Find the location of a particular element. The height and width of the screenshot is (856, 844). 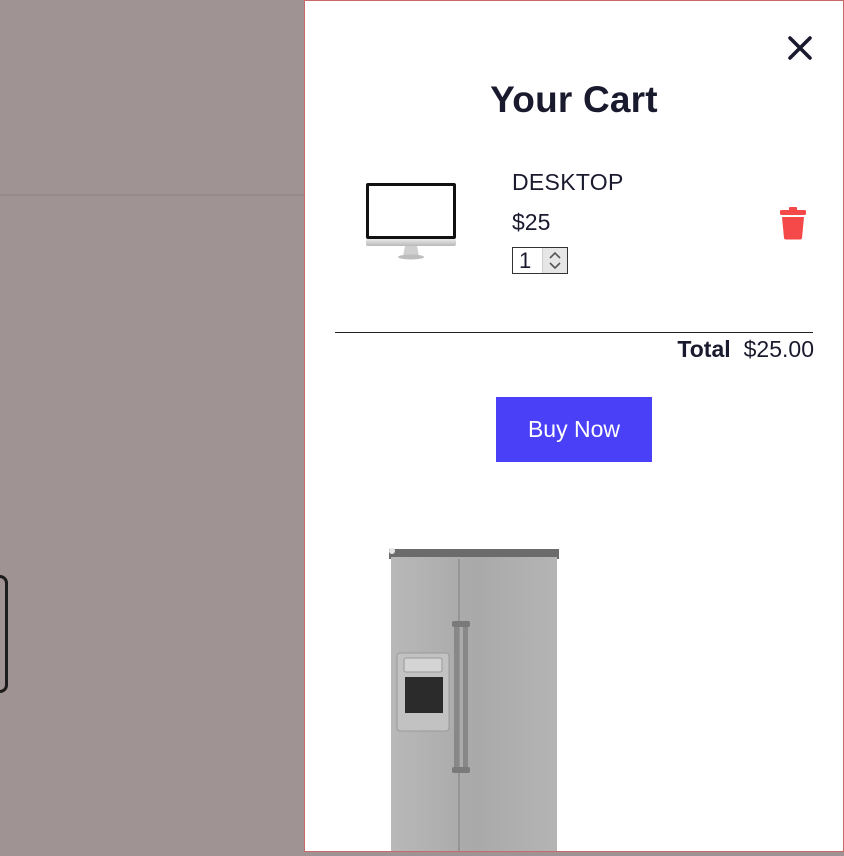

total-value: $25.00 is located at coordinates (778, 349).